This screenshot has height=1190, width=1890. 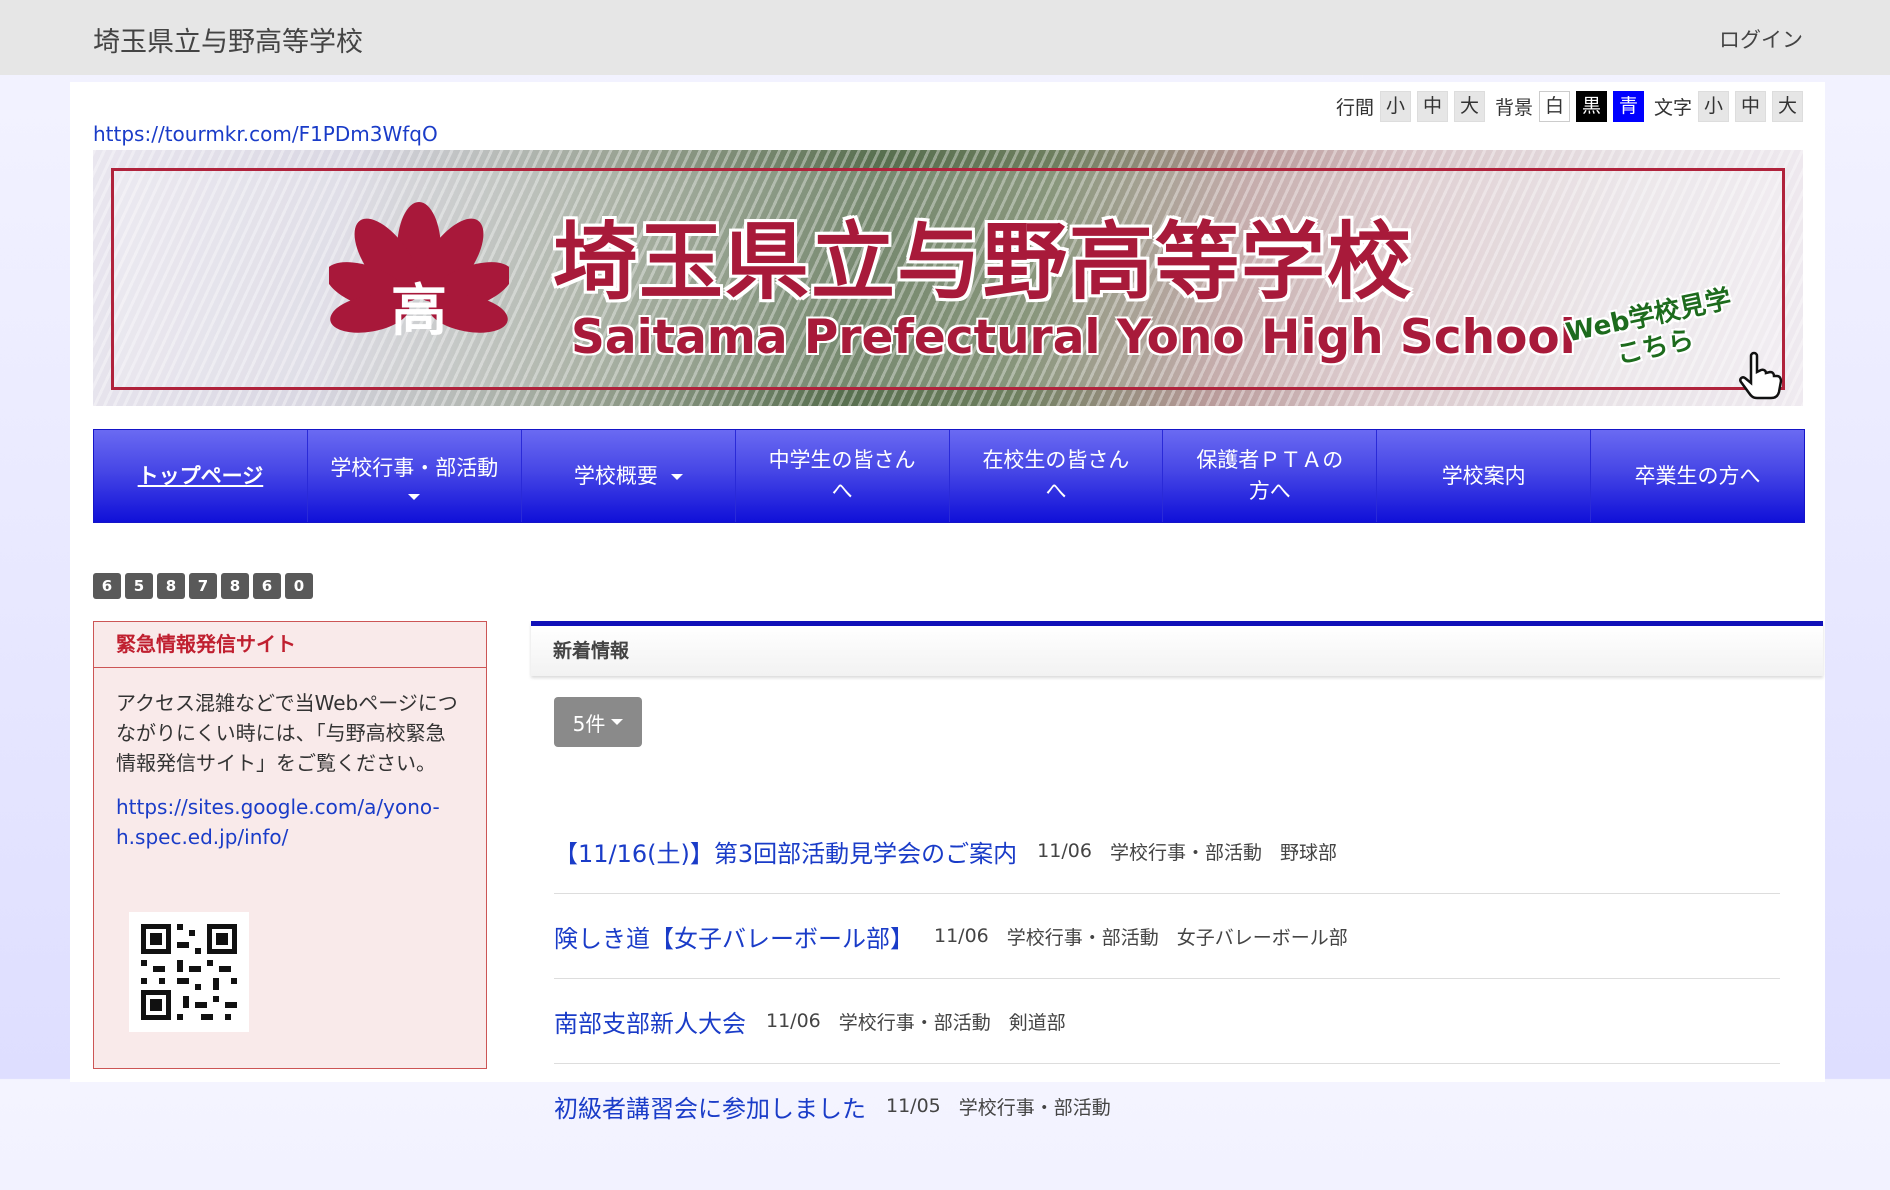 I want to click on list-item: 南部支部新人大会 11/06 学校行事・部活動 剣道部, so click(x=1167, y=1021).